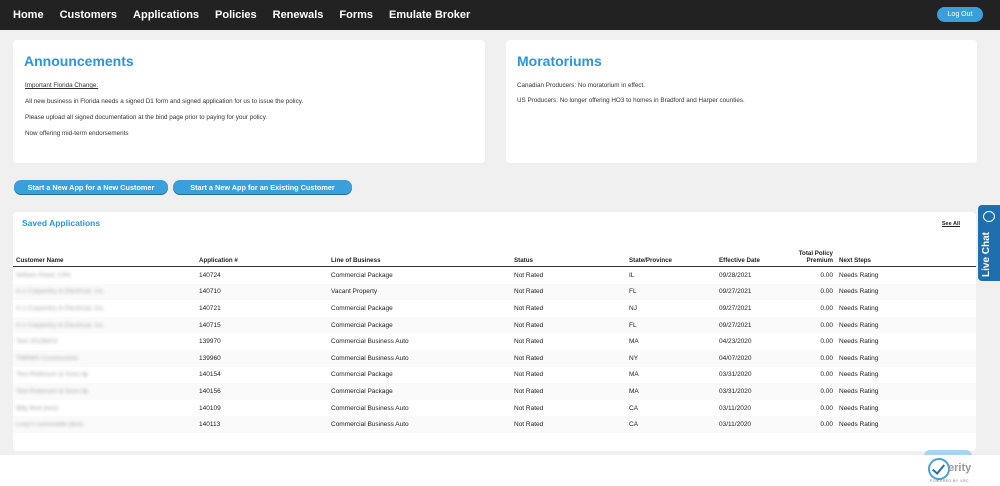 The image size is (1000, 486). Describe the element at coordinates (939, 469) in the screenshot. I see `checkmark-icon` at that location.